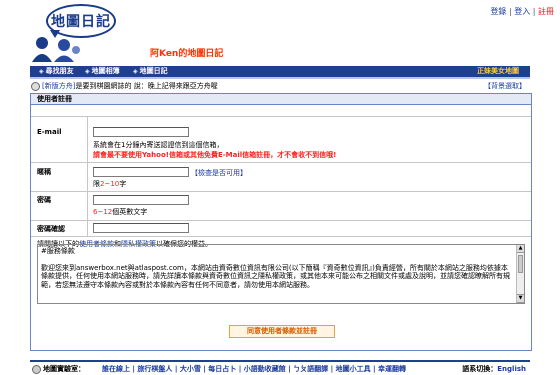 This screenshot has width=560, height=375. What do you see at coordinates (58, 86) in the screenshot?
I see `announce-prefix: [新版方舟]` at bounding box center [58, 86].